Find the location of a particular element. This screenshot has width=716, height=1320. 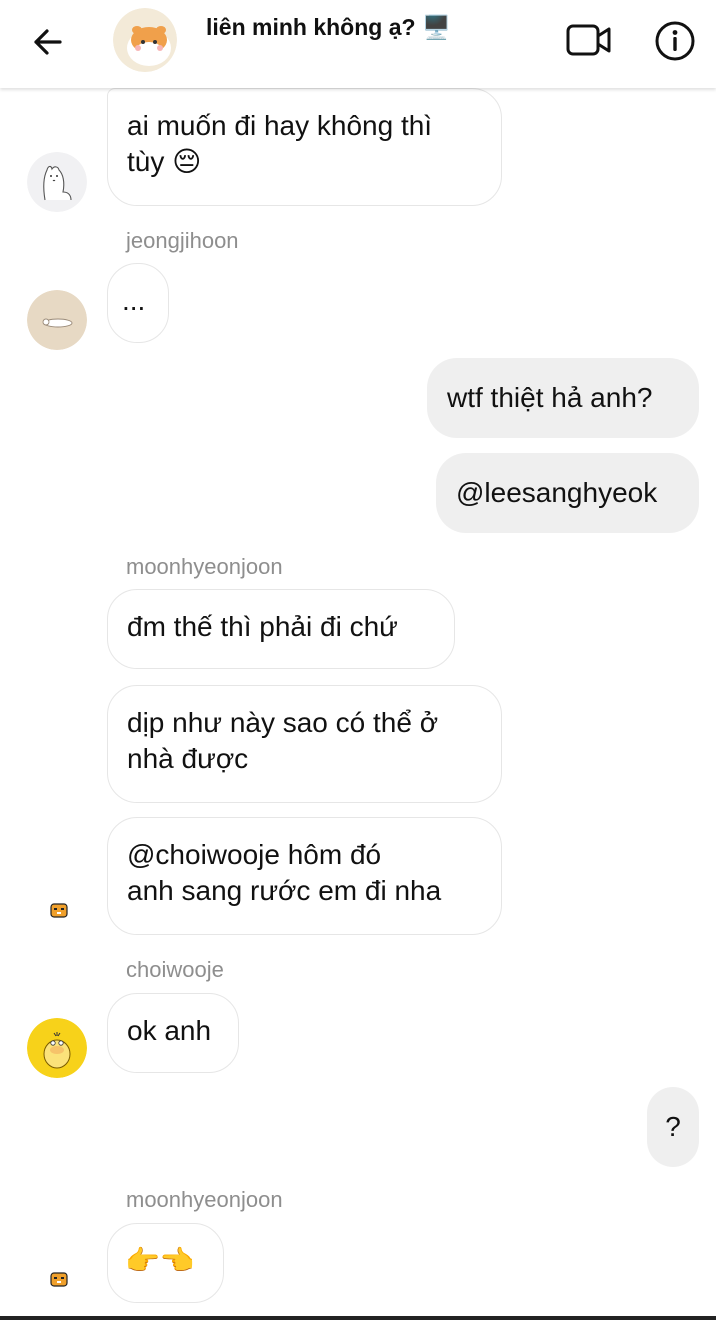

message-bubble-sent: @leesanghyeok is located at coordinates (567, 493).